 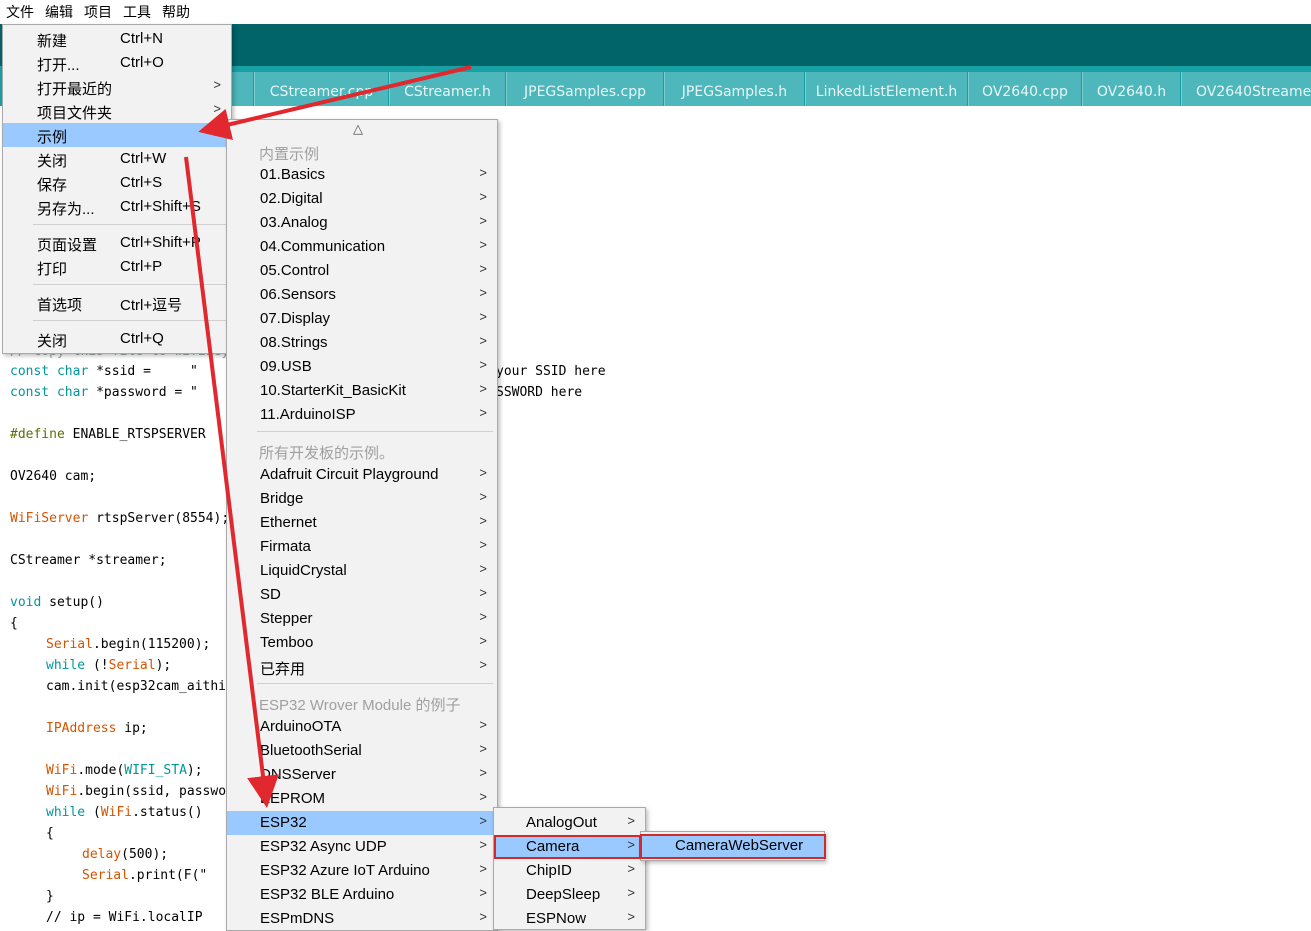 I want to click on examples-item-stepper: Stepper >, so click(x=362, y=619).